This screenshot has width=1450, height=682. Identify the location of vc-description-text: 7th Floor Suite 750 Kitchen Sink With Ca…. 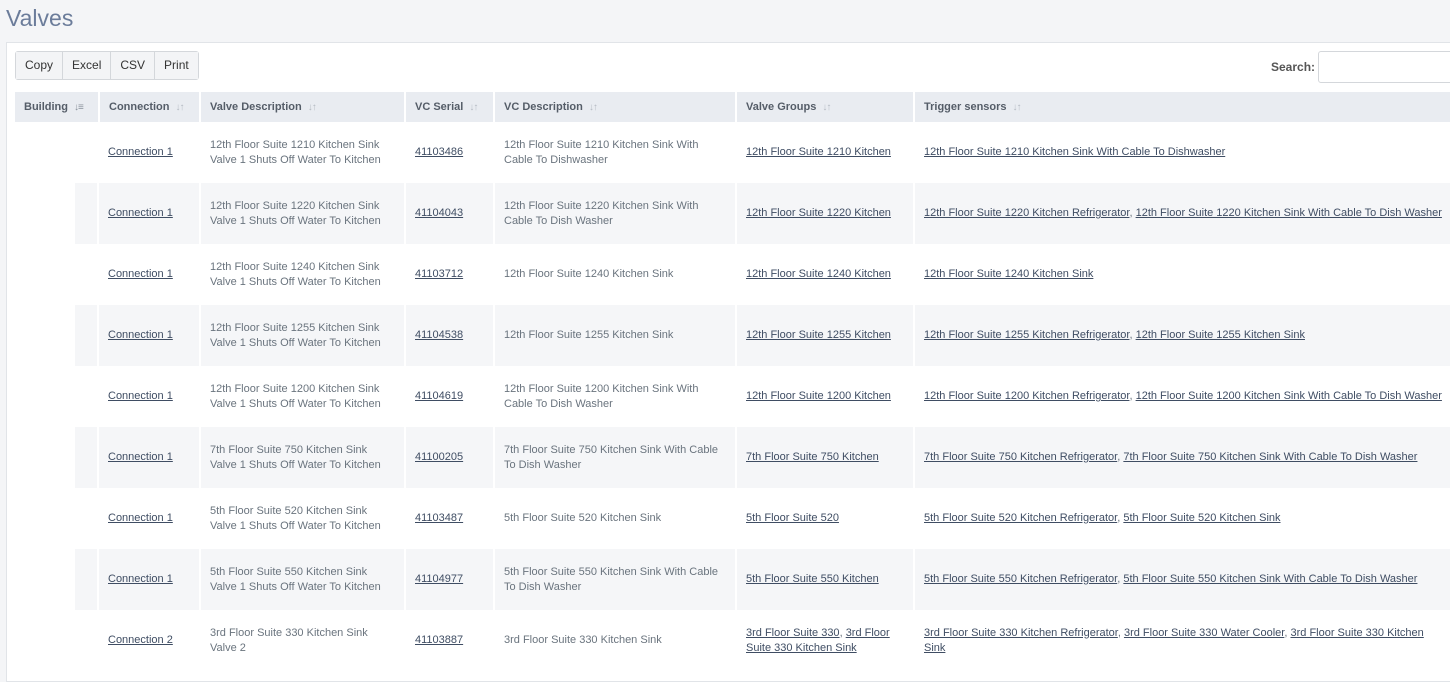
(611, 457).